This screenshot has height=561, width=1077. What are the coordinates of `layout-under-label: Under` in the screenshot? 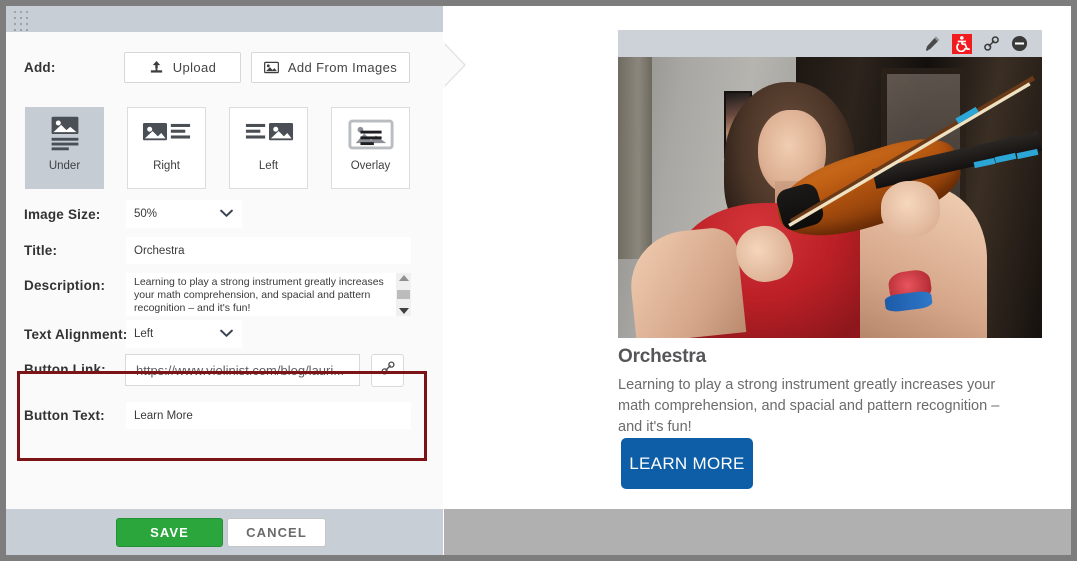 It's located at (64, 166).